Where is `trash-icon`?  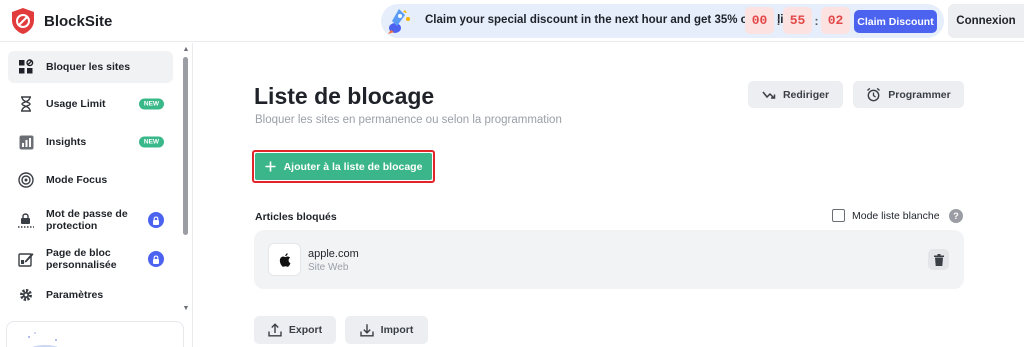
trash-icon is located at coordinates (938, 259).